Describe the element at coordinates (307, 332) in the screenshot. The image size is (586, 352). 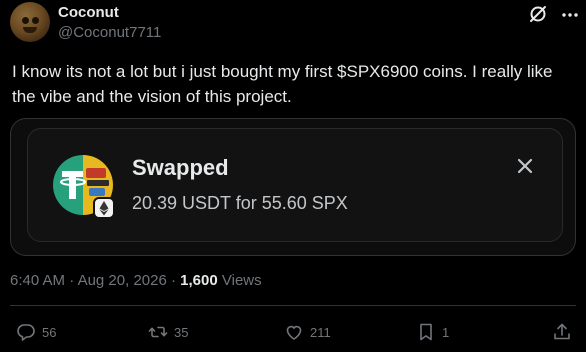
I see `like-button: 211` at that location.